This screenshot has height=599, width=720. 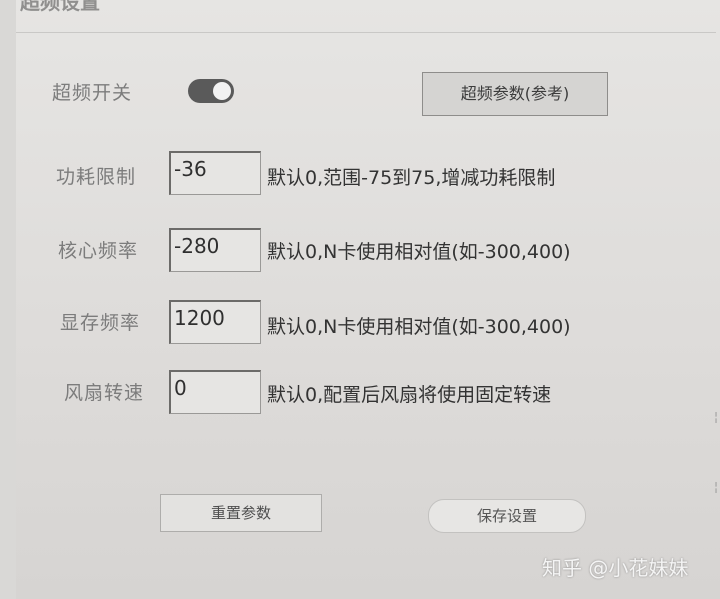 What do you see at coordinates (222, 91) in the screenshot?
I see `toggle-knob` at bounding box center [222, 91].